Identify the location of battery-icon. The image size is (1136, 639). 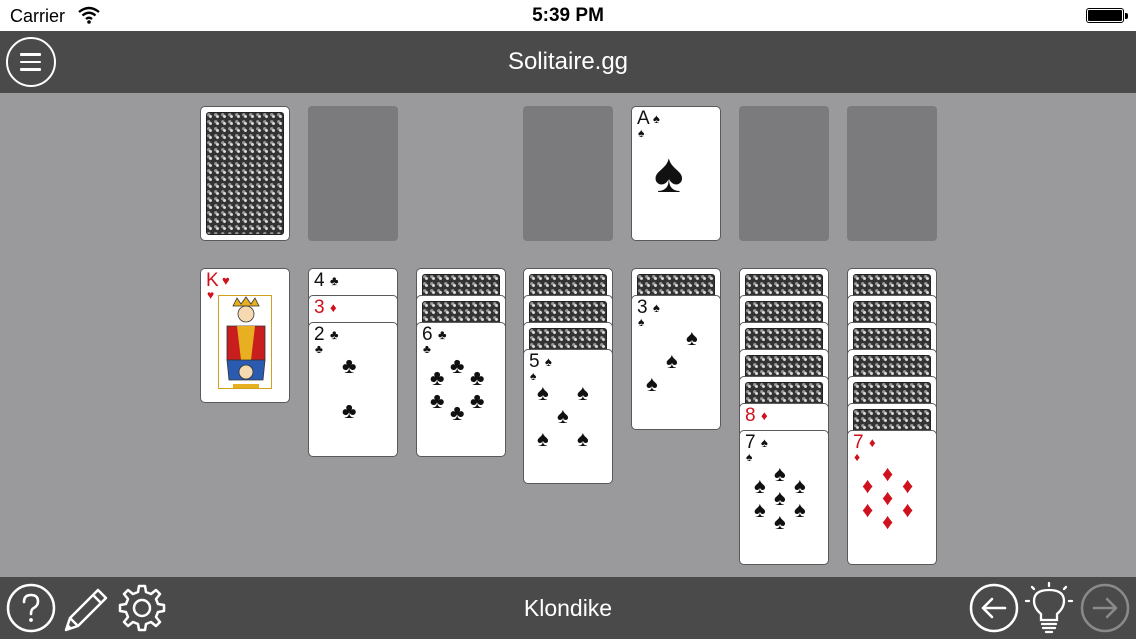
(1107, 15).